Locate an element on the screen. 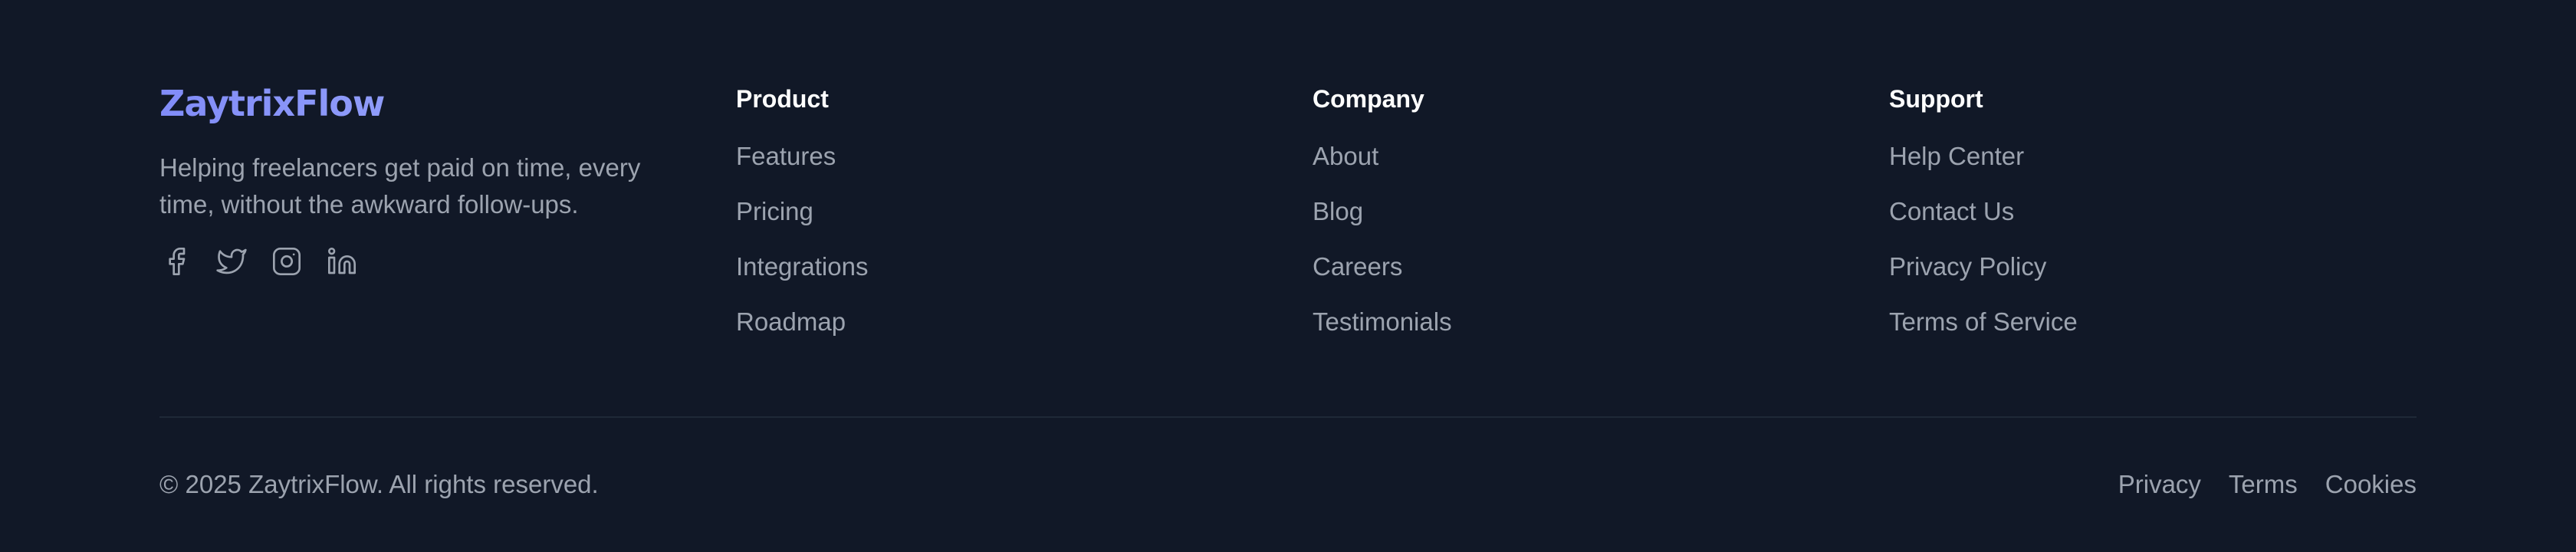 This screenshot has width=2576, height=552. instagram-icon is located at coordinates (287, 261).